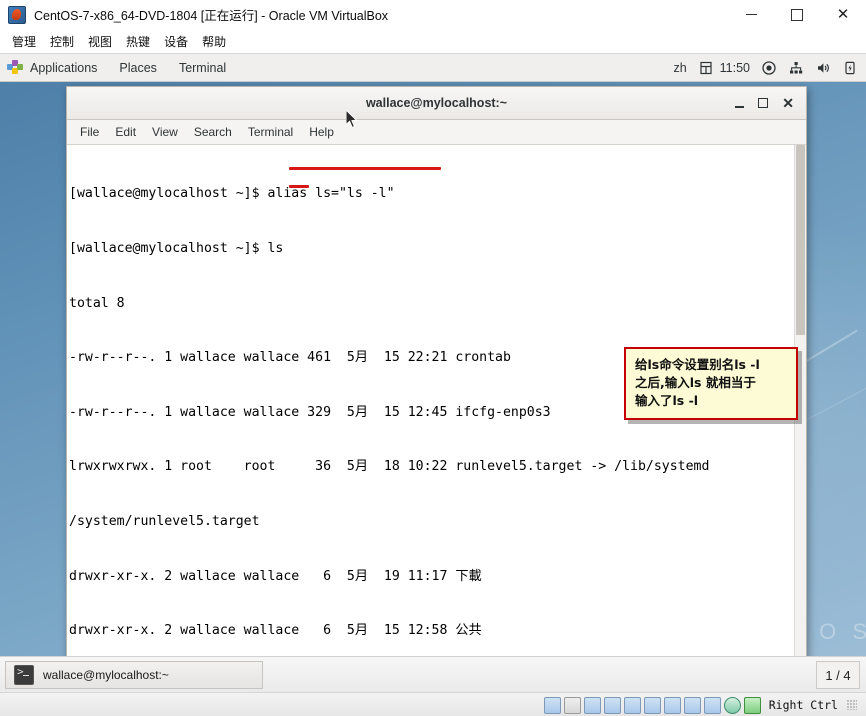 The width and height of the screenshot is (866, 716). I want to click on vbox-menu-help: 帮助, so click(214, 41).